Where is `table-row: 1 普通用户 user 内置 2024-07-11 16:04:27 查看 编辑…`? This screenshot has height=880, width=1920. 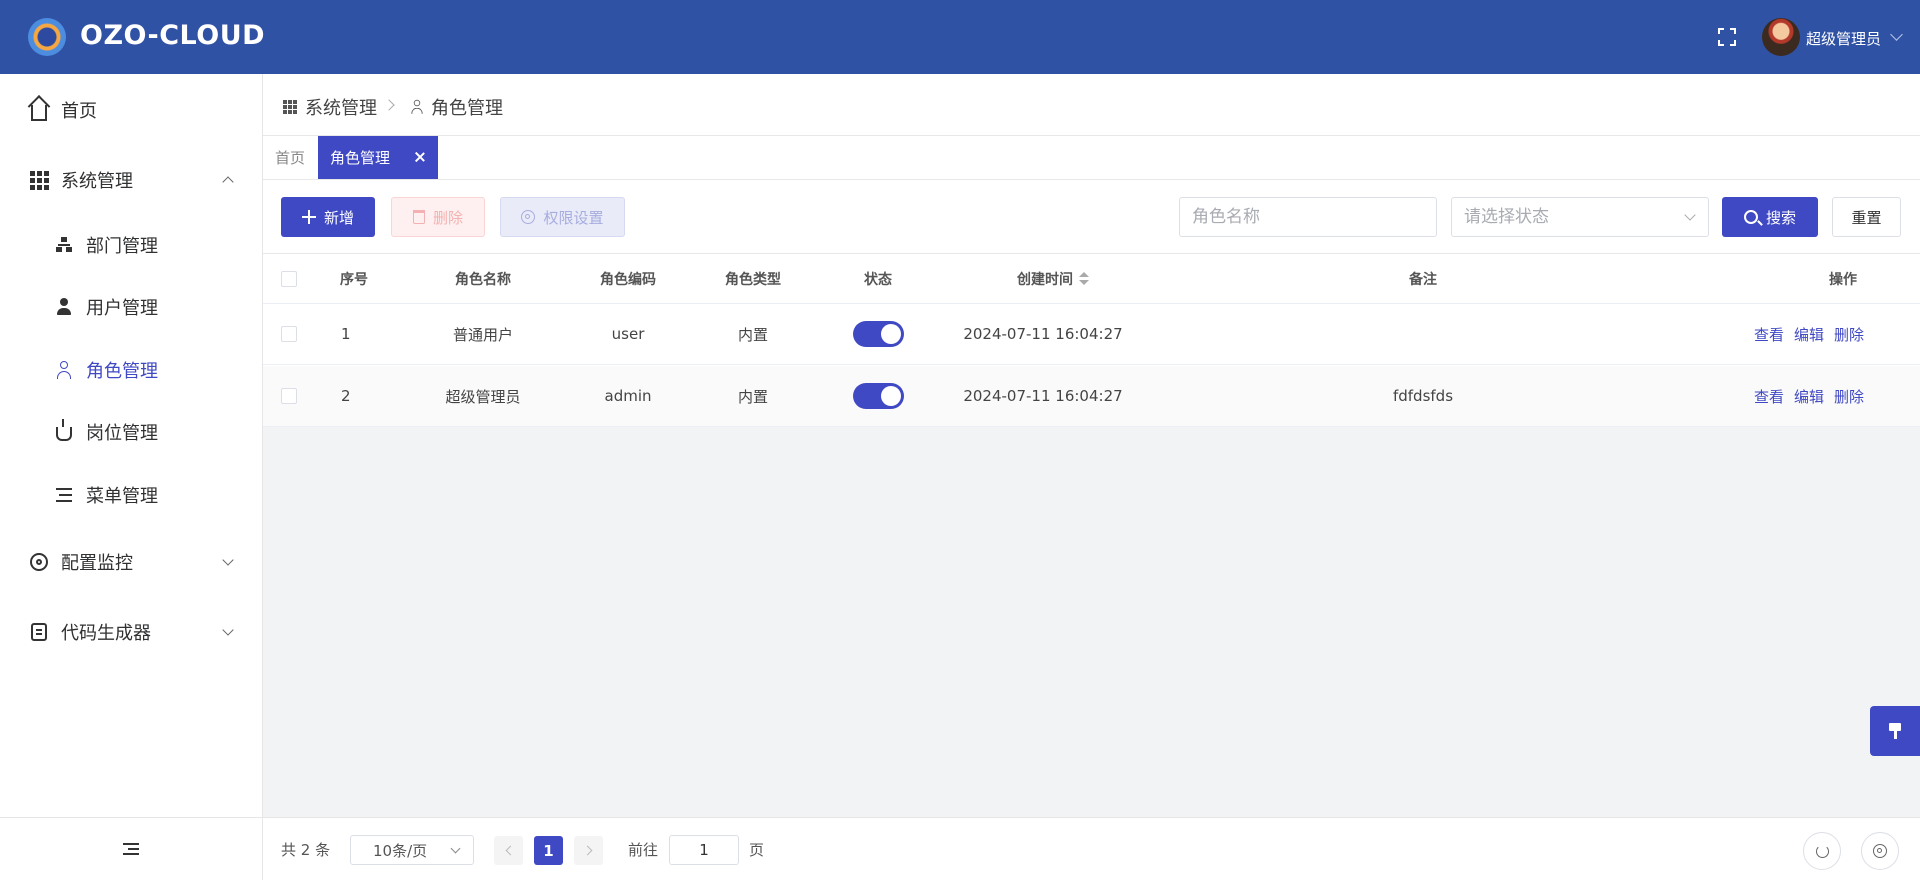
table-row: 1 普通用户 user 内置 2024-07-11 16:04:27 查看 编辑… is located at coordinates (1091, 334).